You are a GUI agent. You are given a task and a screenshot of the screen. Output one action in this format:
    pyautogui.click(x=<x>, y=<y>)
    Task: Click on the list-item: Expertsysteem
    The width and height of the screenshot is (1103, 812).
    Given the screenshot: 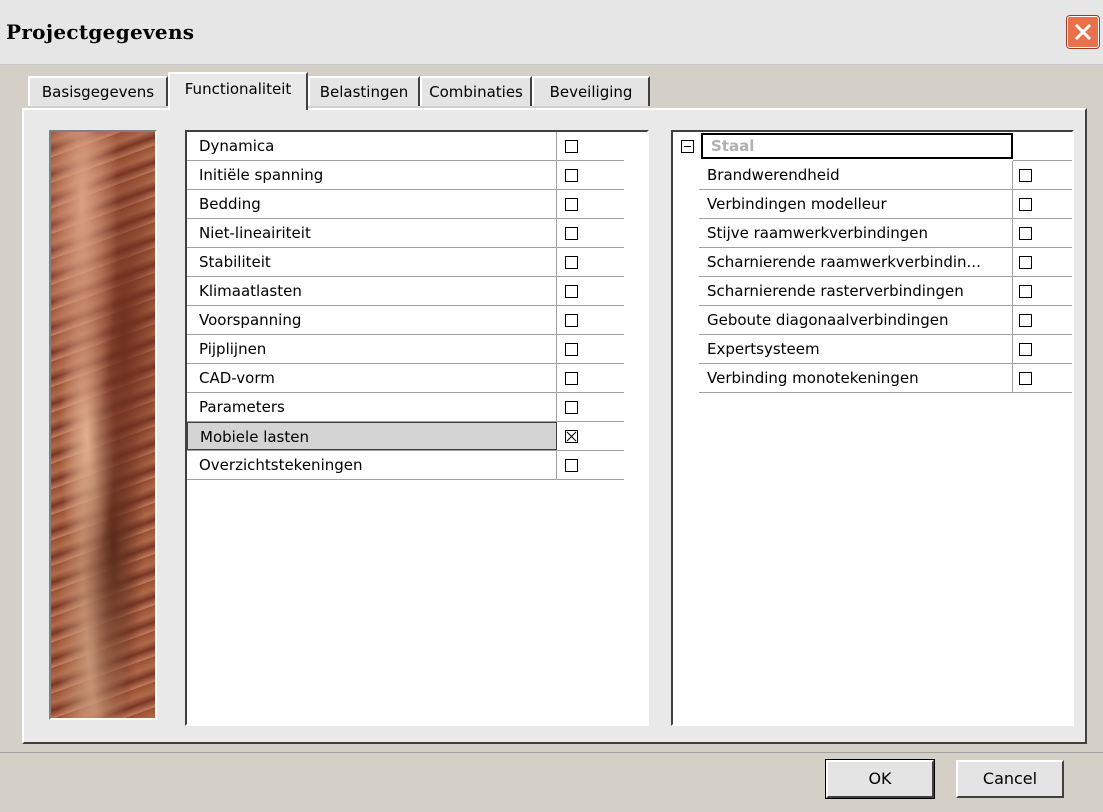 What is the action you would take?
    pyautogui.click(x=885, y=349)
    